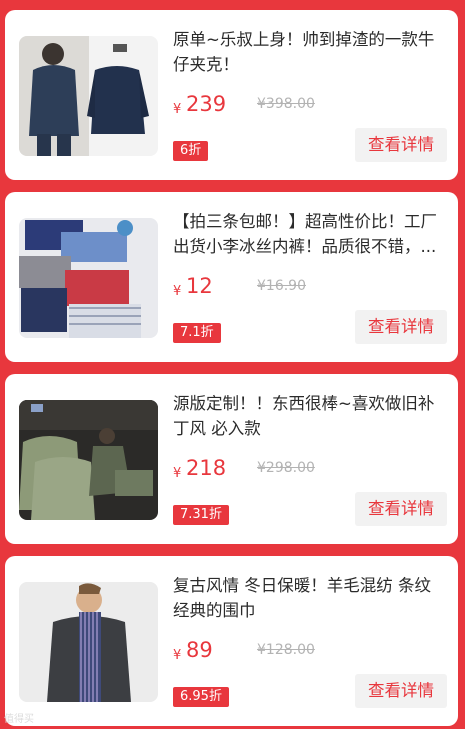  Describe the element at coordinates (206, 104) in the screenshot. I see `current-price: 239` at that location.